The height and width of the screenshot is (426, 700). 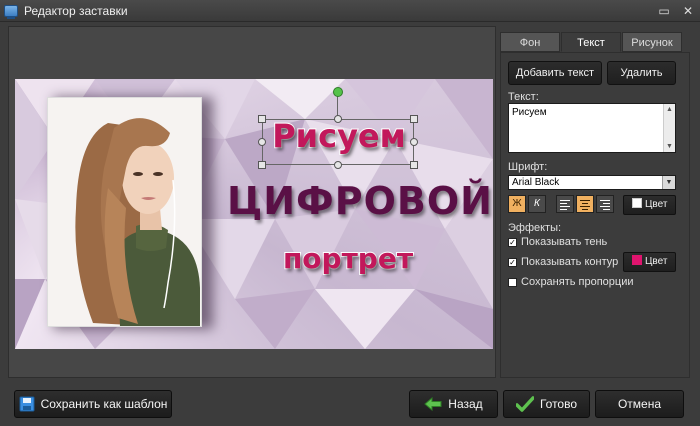 What do you see at coordinates (669, 109) in the screenshot?
I see `scroll-up-icon: ▲` at bounding box center [669, 109].